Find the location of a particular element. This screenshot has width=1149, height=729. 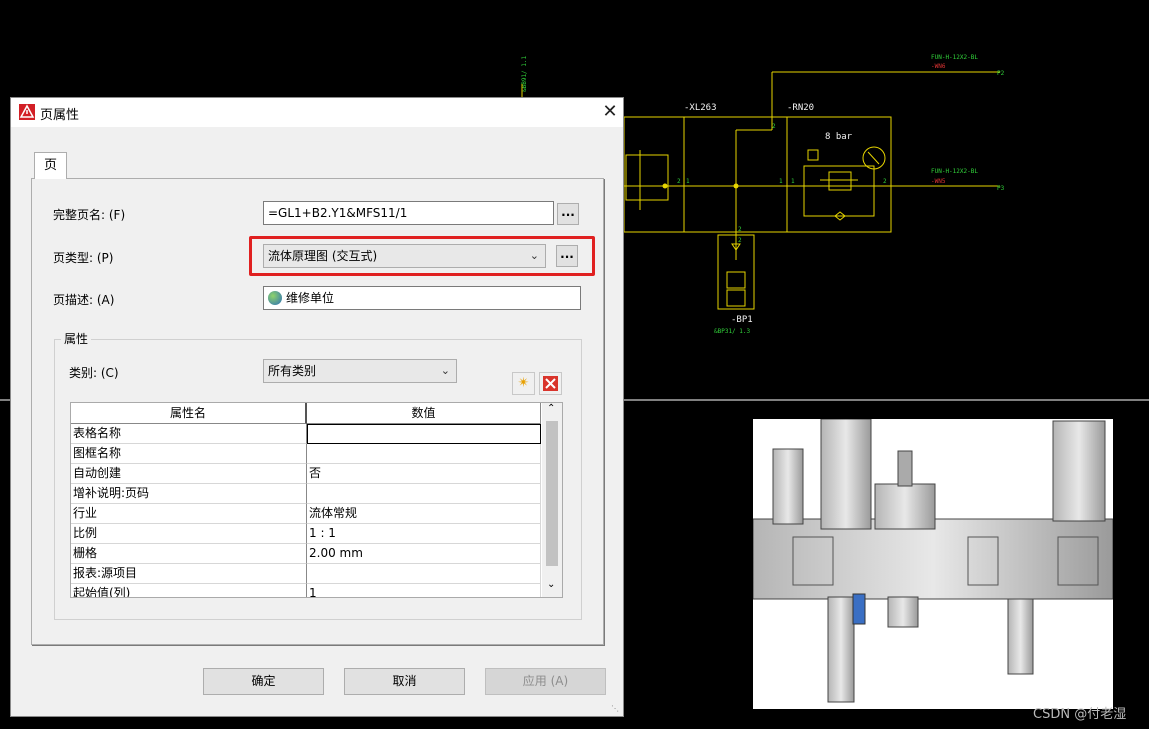

table-row: 起始值(列) 1 is located at coordinates (306, 590).